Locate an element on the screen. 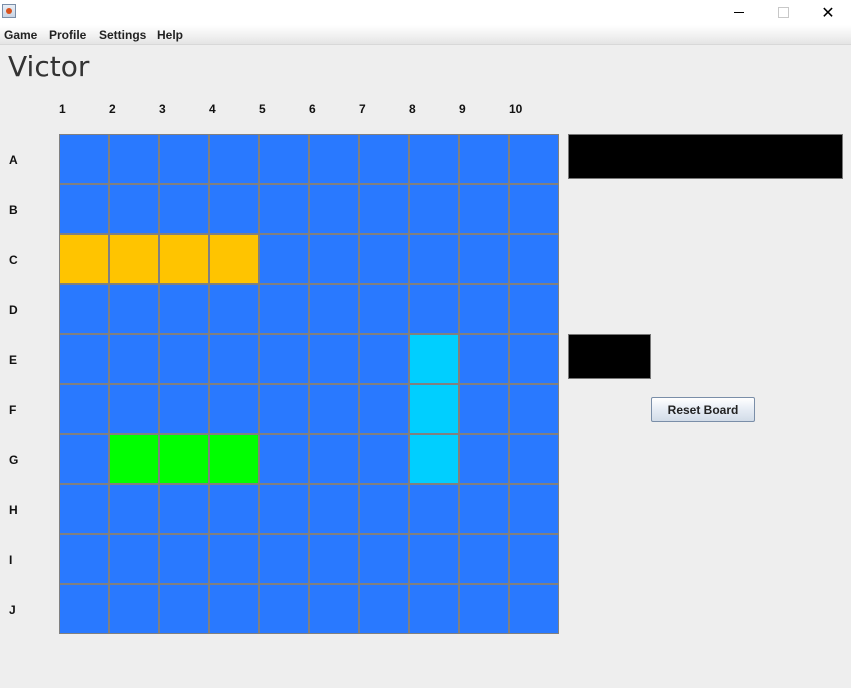 The width and height of the screenshot is (851, 688). minimize-button is located at coordinates (739, 12).